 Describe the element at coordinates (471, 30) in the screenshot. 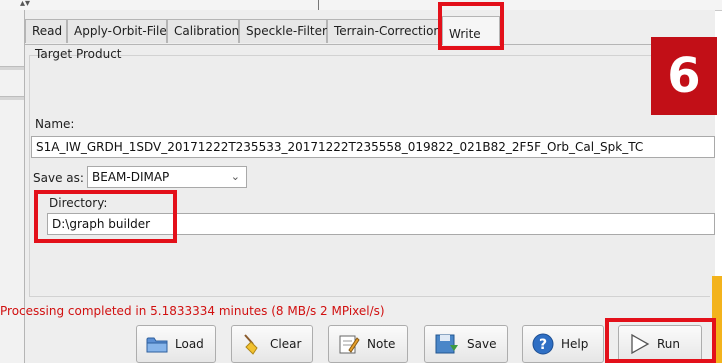

I see `tab-write: Write` at that location.